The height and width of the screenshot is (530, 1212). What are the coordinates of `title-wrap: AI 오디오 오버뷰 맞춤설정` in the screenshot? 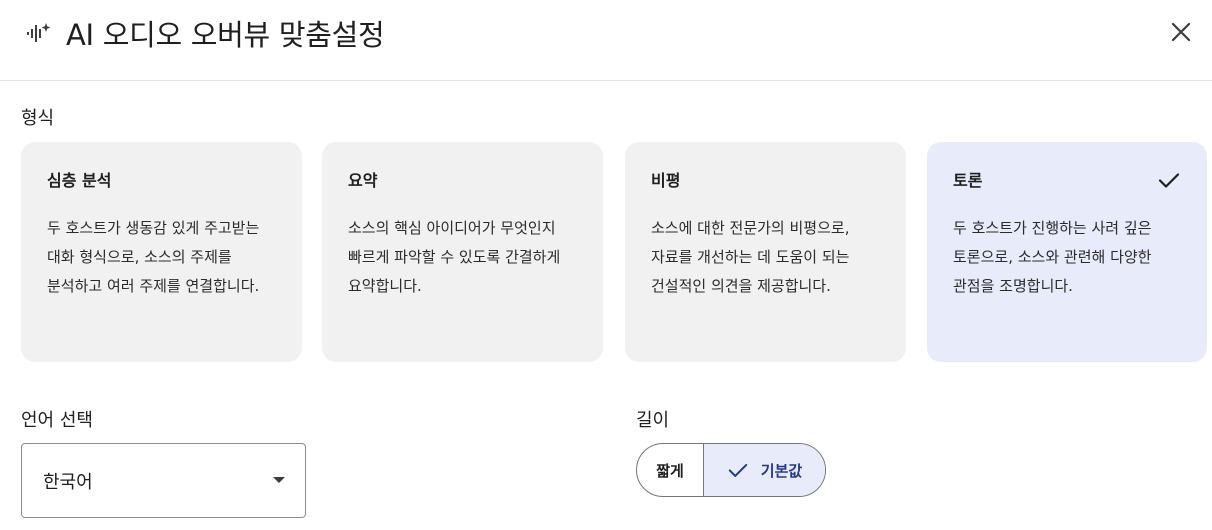 It's located at (205, 33).